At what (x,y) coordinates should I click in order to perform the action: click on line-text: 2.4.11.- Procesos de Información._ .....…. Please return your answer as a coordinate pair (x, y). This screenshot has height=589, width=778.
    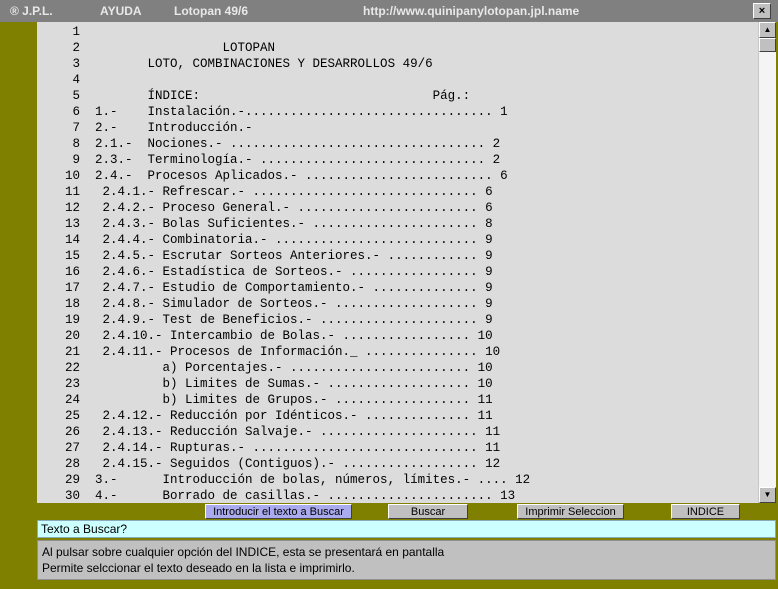
    Looking at the image, I should click on (298, 352).